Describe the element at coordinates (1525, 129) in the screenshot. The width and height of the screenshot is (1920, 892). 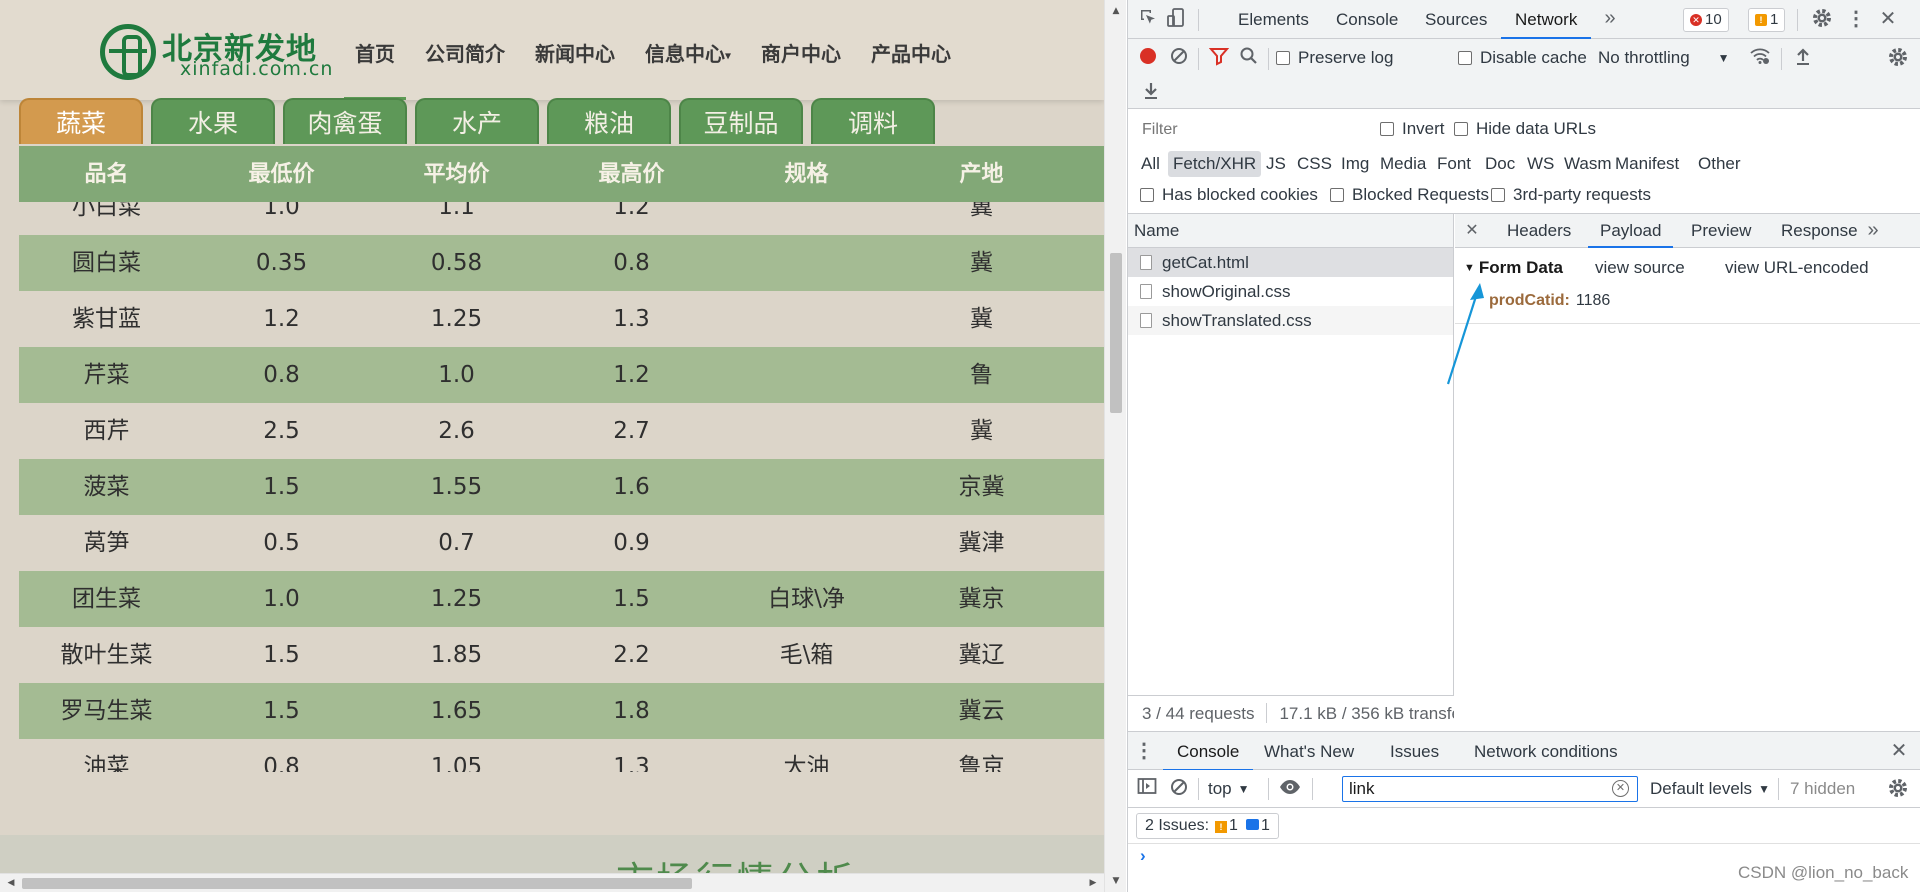
I see `hide-data-urls-checkbox: Hide data URLs` at that location.